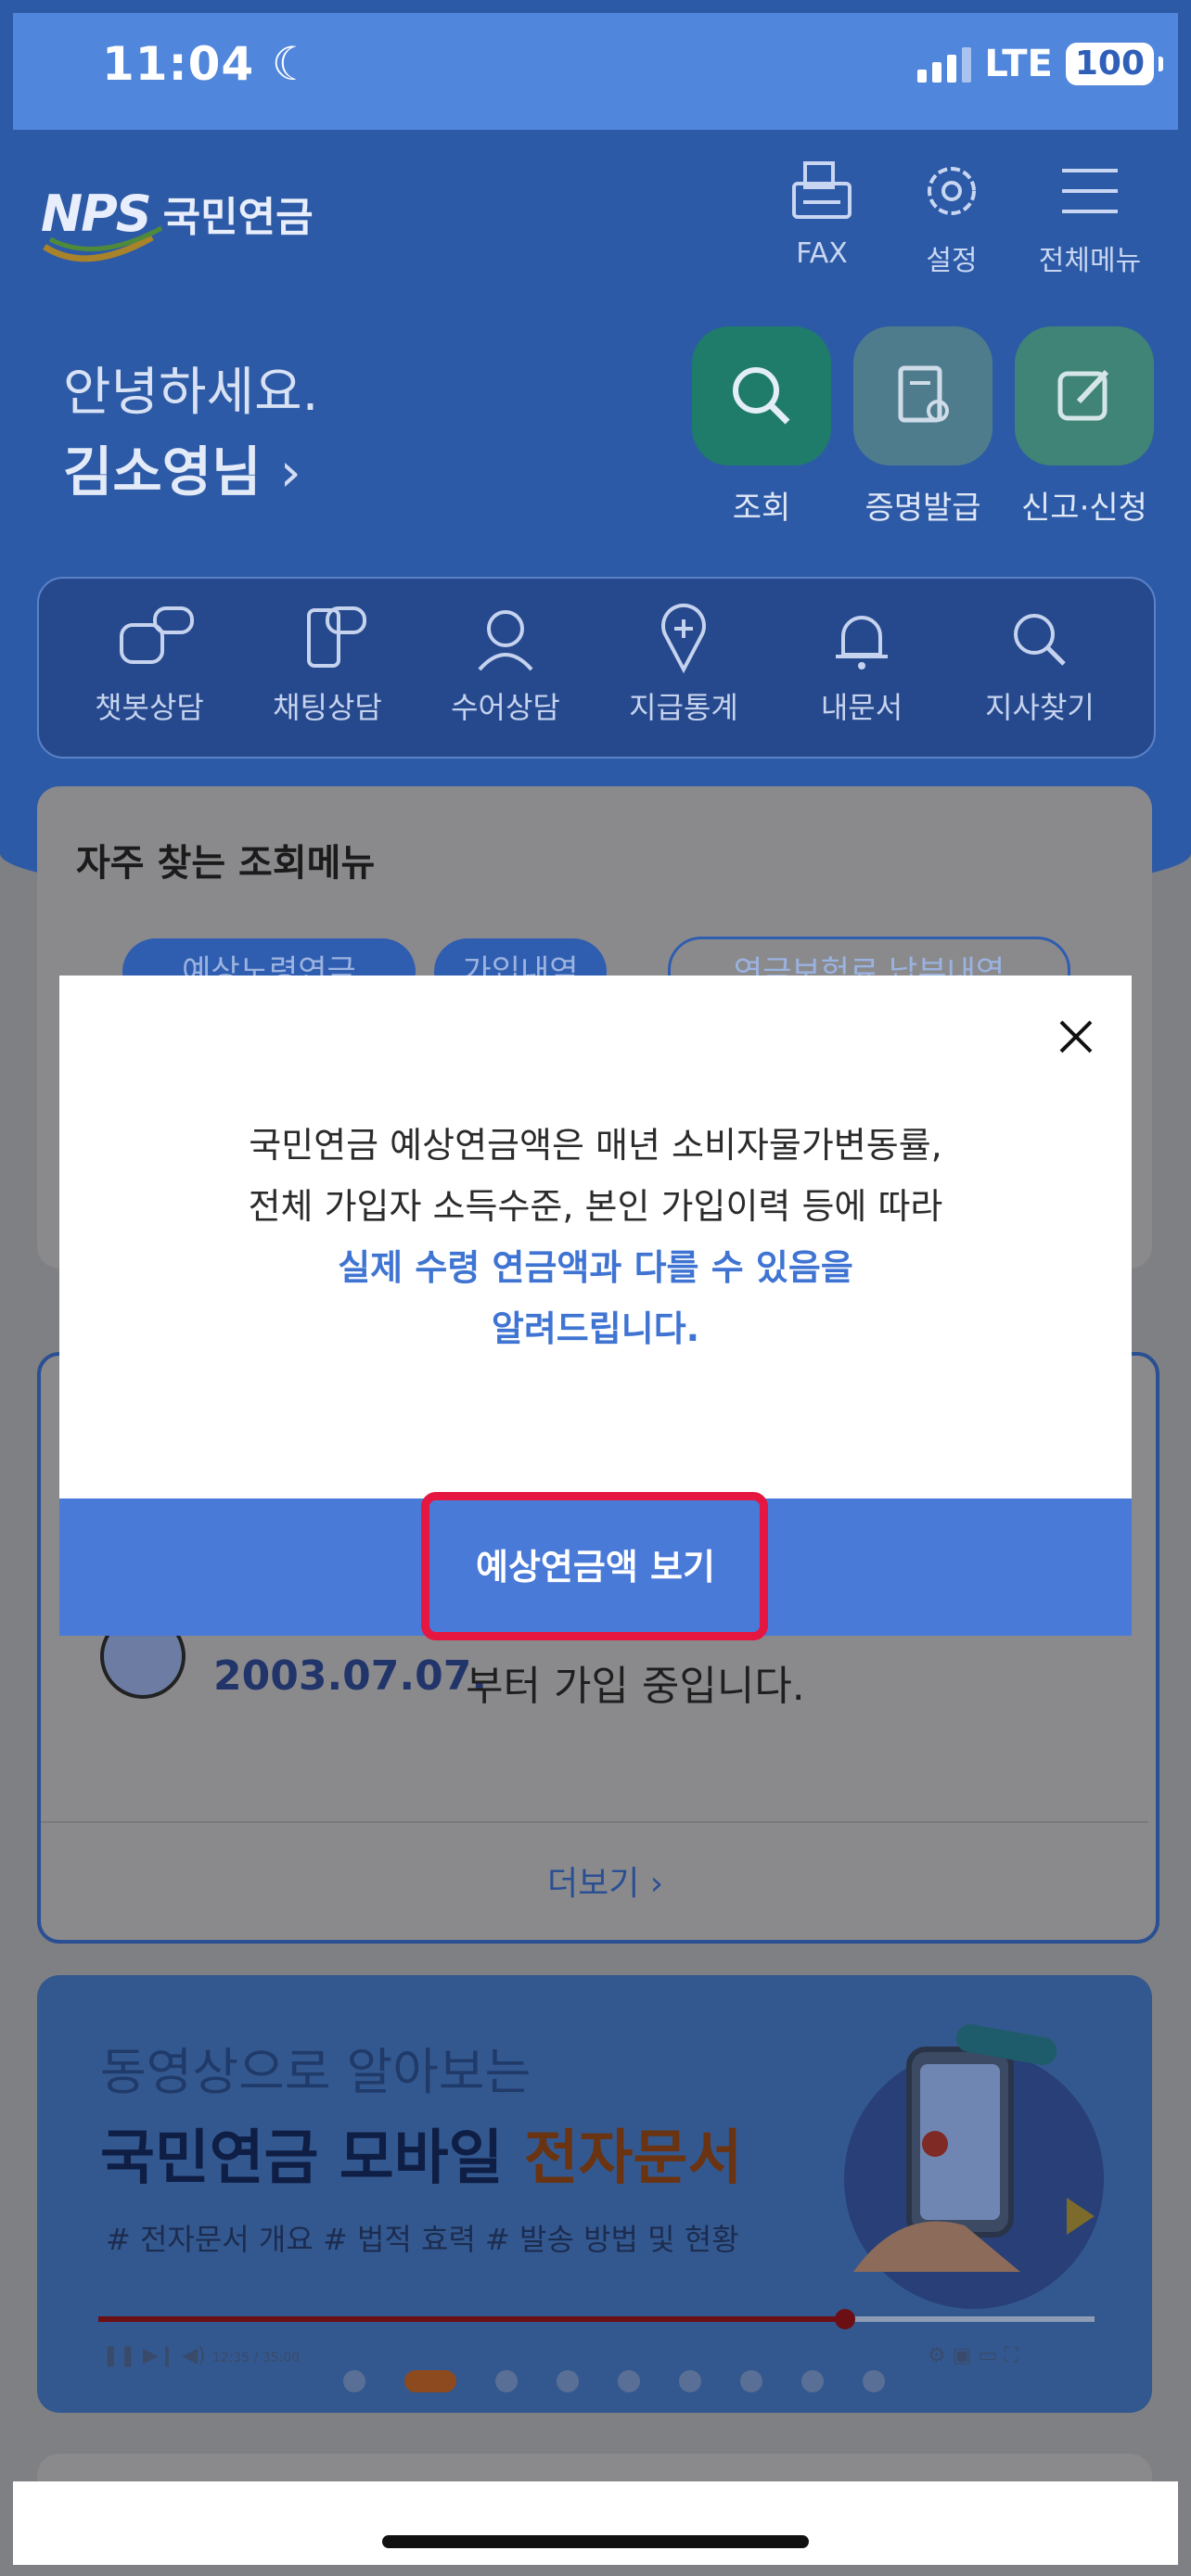 Image resolution: width=1191 pixels, height=2576 pixels. Describe the element at coordinates (1084, 395) in the screenshot. I see `edit-icon` at that location.